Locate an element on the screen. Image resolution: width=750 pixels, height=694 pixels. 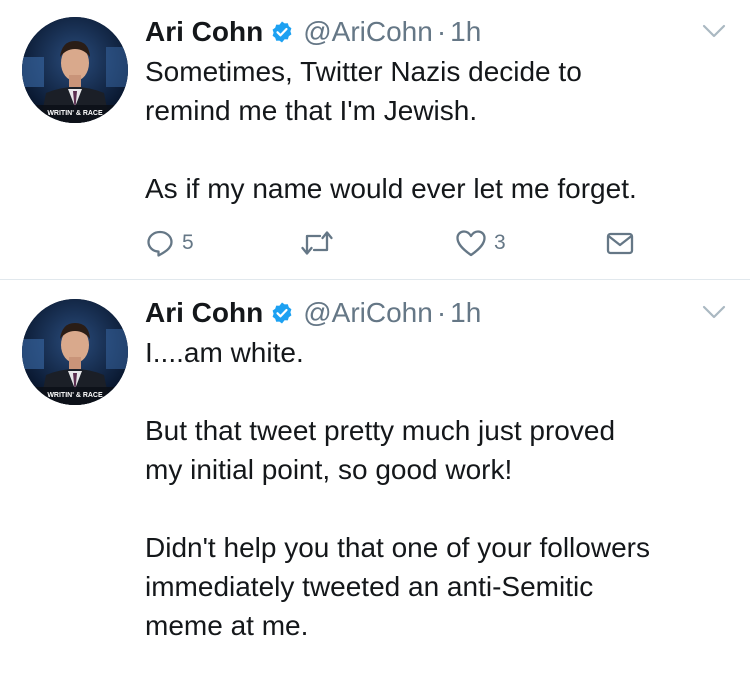
like-count: 3 is located at coordinates (500, 242).